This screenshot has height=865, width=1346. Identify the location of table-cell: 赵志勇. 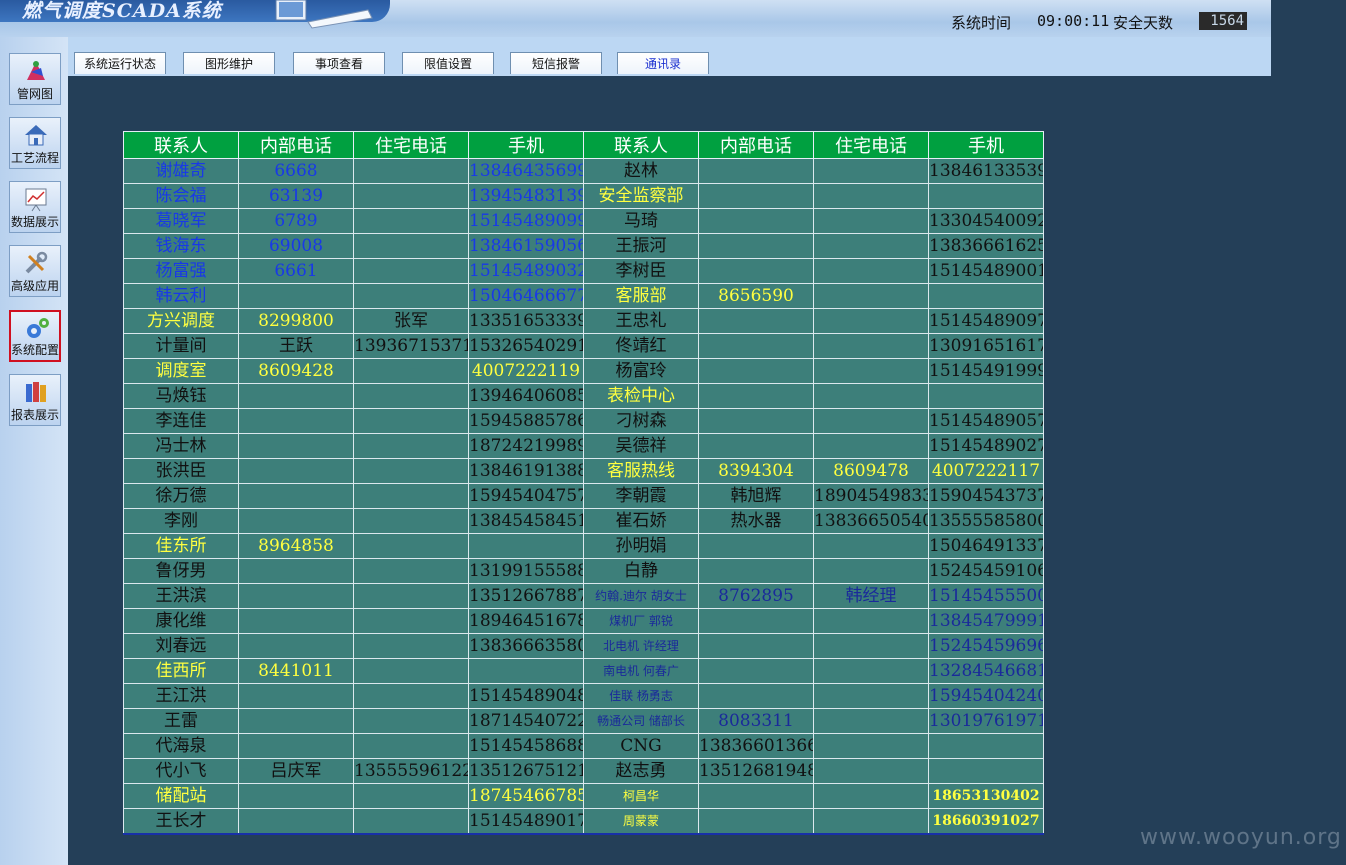
(641, 771).